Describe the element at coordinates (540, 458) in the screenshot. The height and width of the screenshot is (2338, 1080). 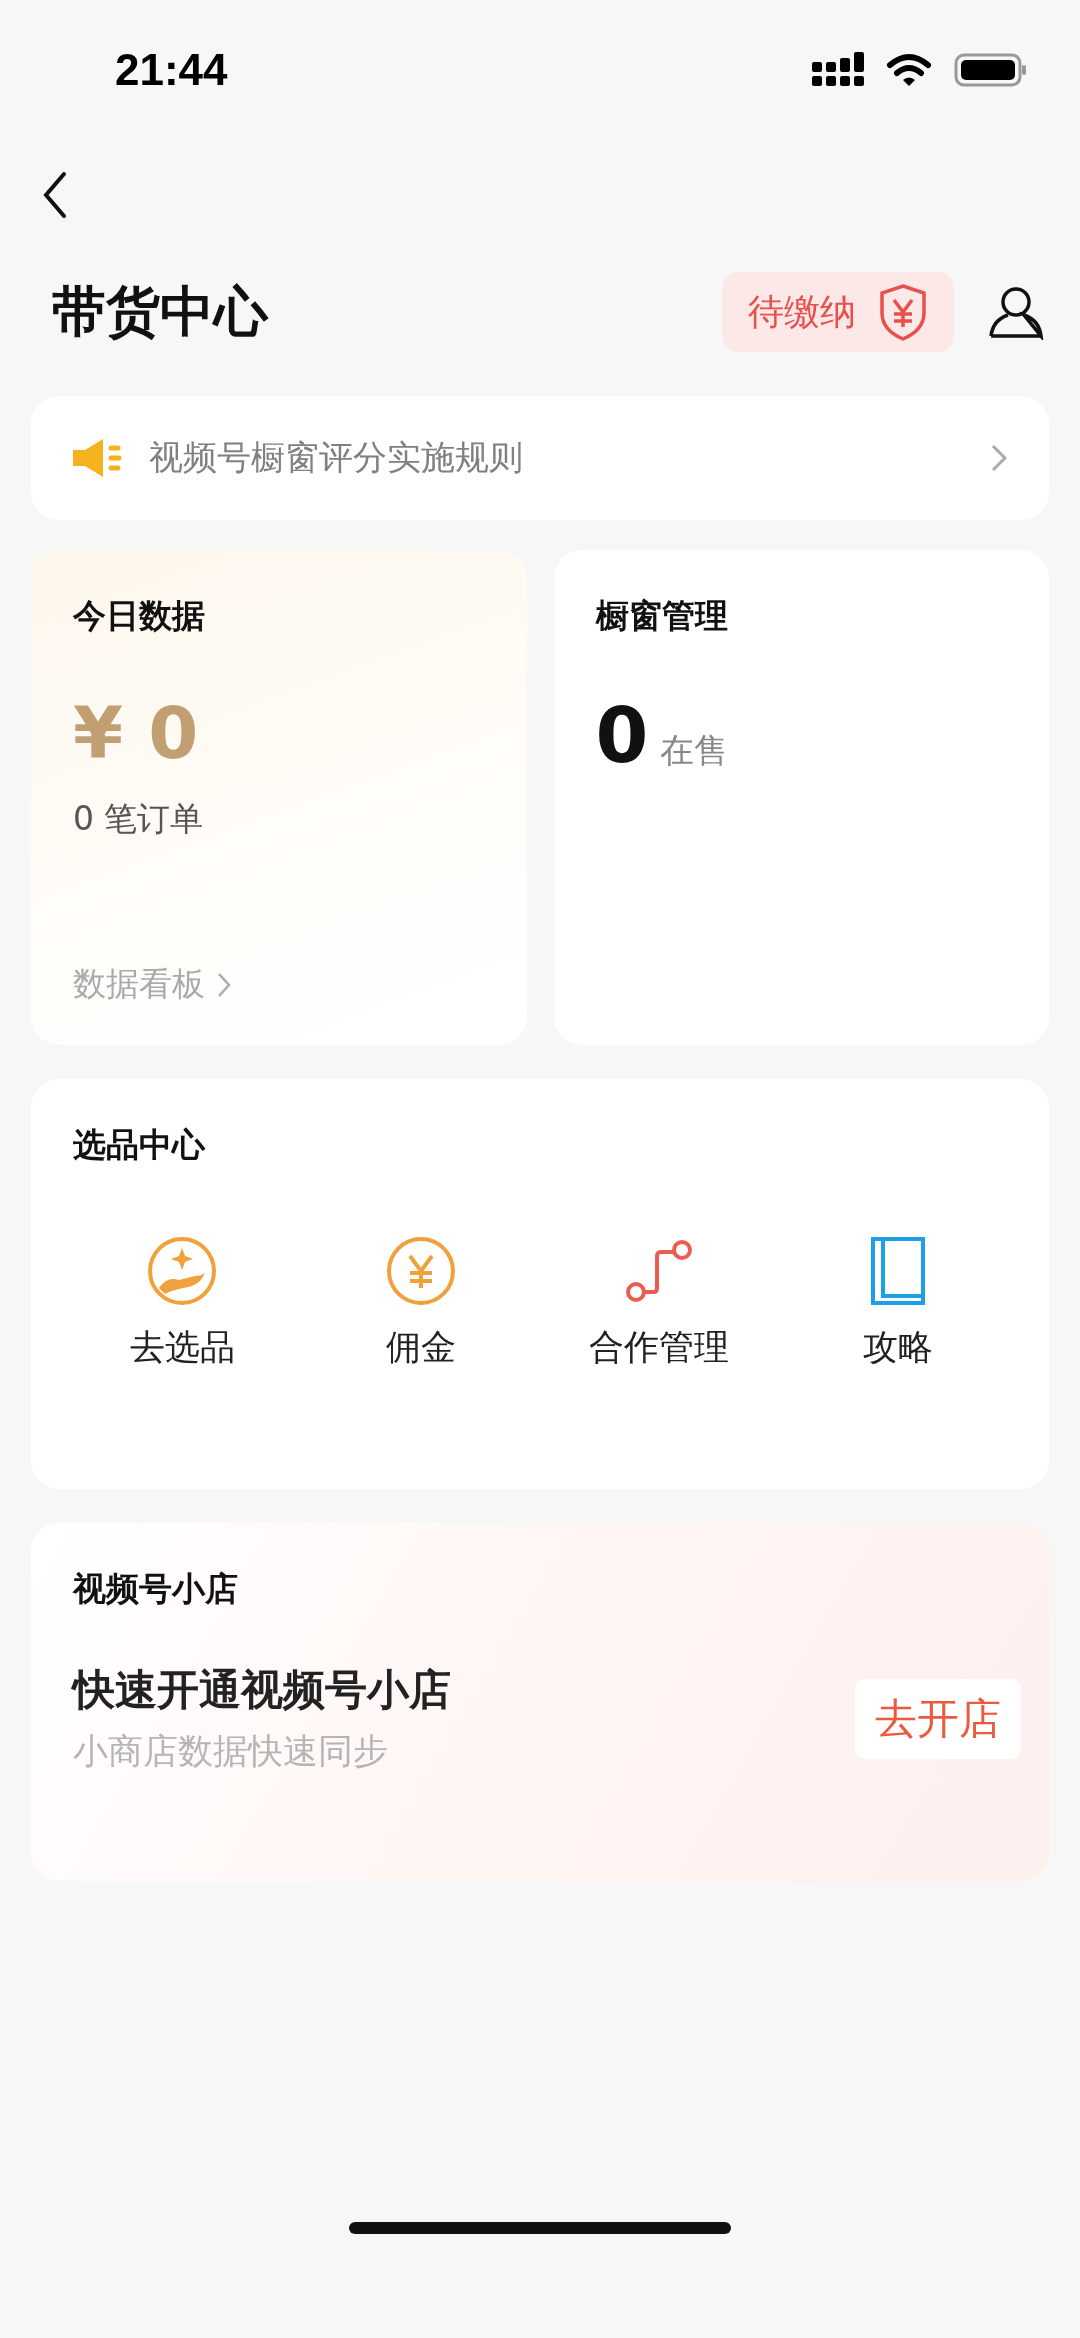
I see `notice-bar: 视频号橱窗评分实施规则` at that location.